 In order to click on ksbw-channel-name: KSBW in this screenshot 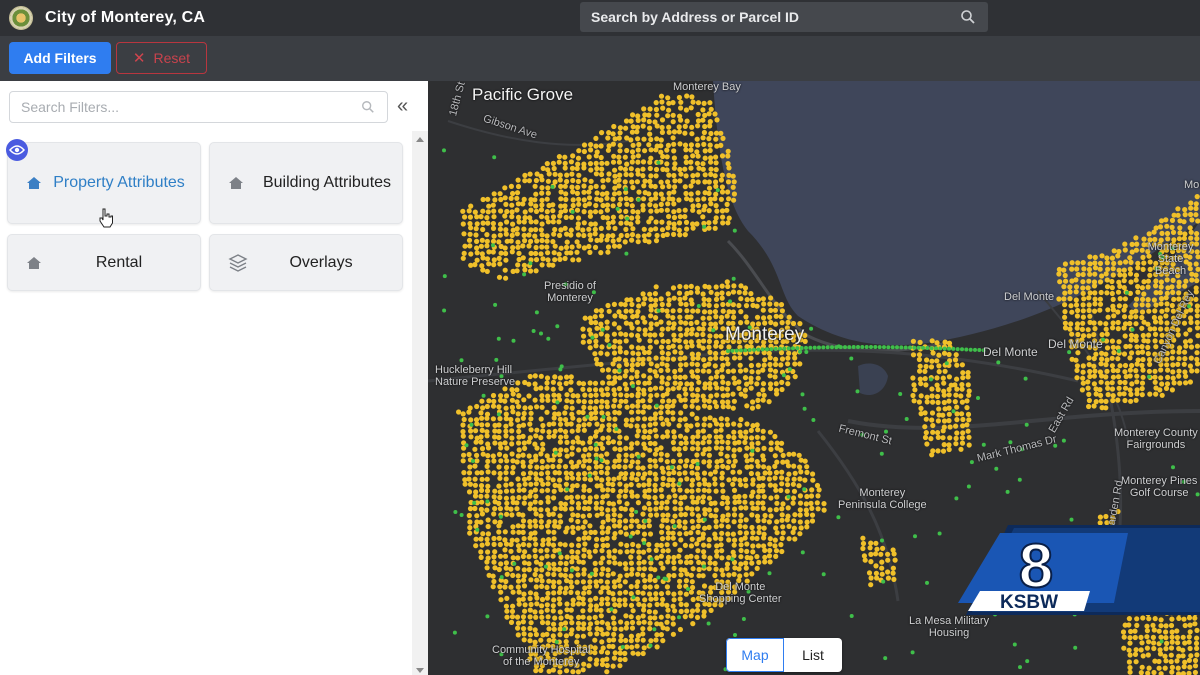, I will do `click(1029, 602)`.